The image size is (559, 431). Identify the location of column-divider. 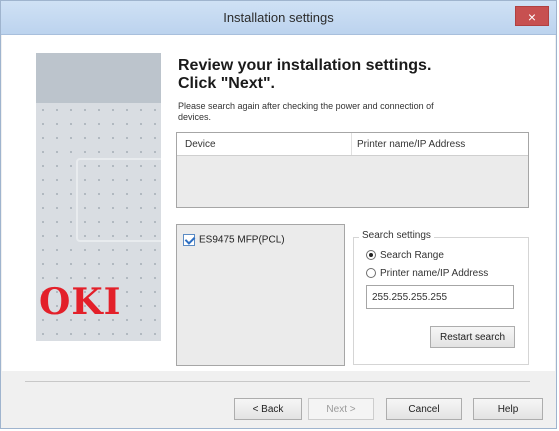
(351, 144).